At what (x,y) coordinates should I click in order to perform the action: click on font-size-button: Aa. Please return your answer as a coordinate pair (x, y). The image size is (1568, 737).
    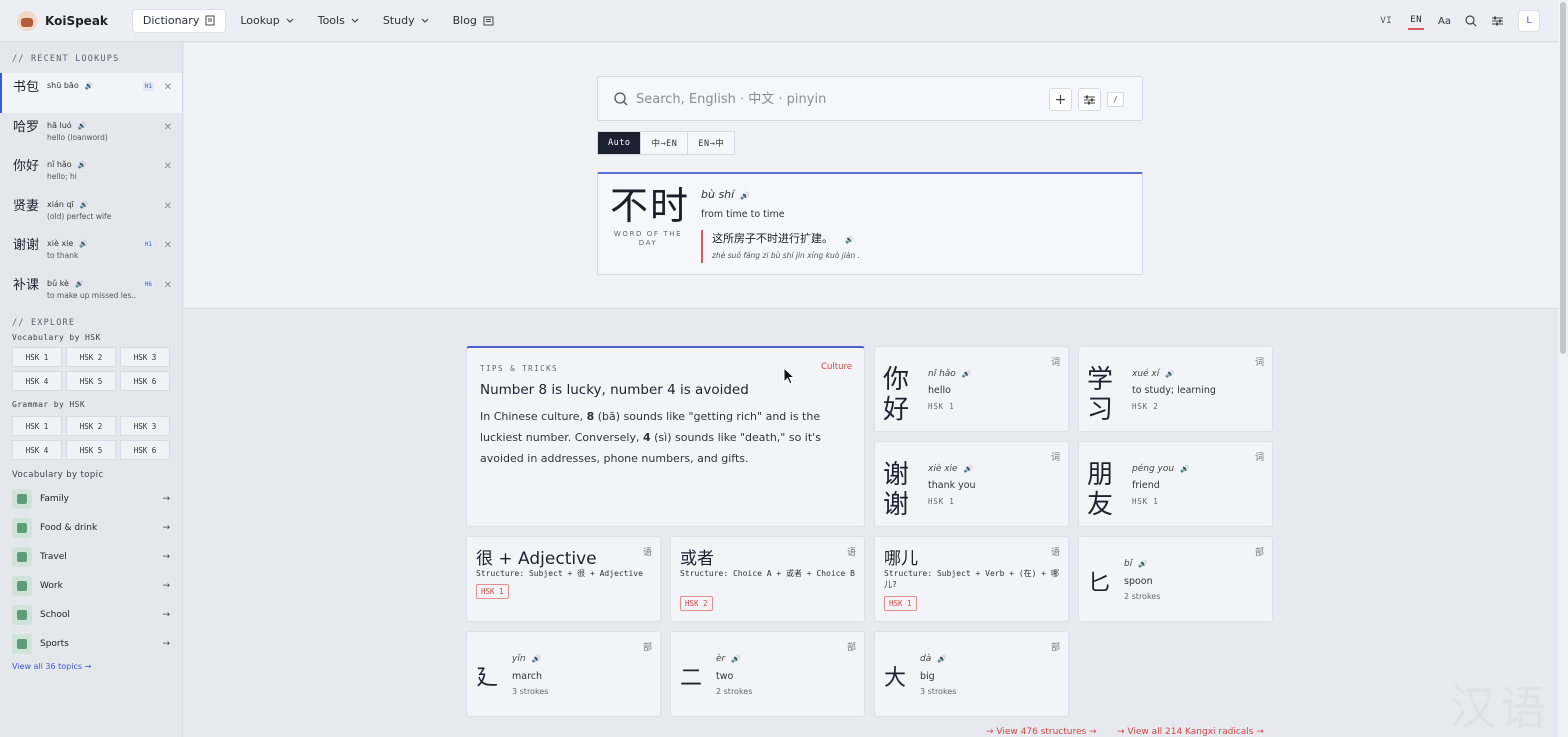
    Looking at the image, I should click on (1444, 21).